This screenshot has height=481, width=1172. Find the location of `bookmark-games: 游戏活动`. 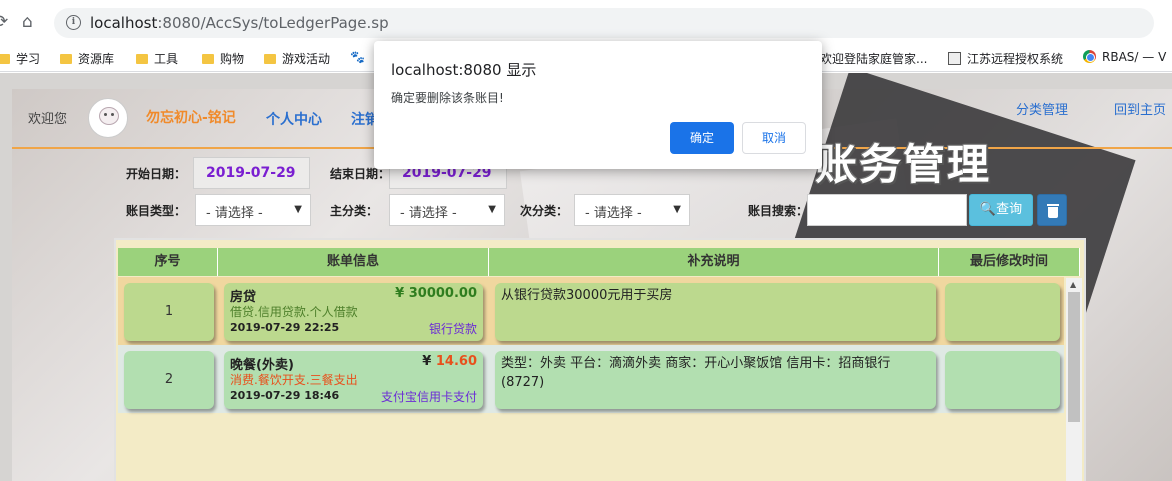

bookmark-games: 游戏活动 is located at coordinates (297, 58).